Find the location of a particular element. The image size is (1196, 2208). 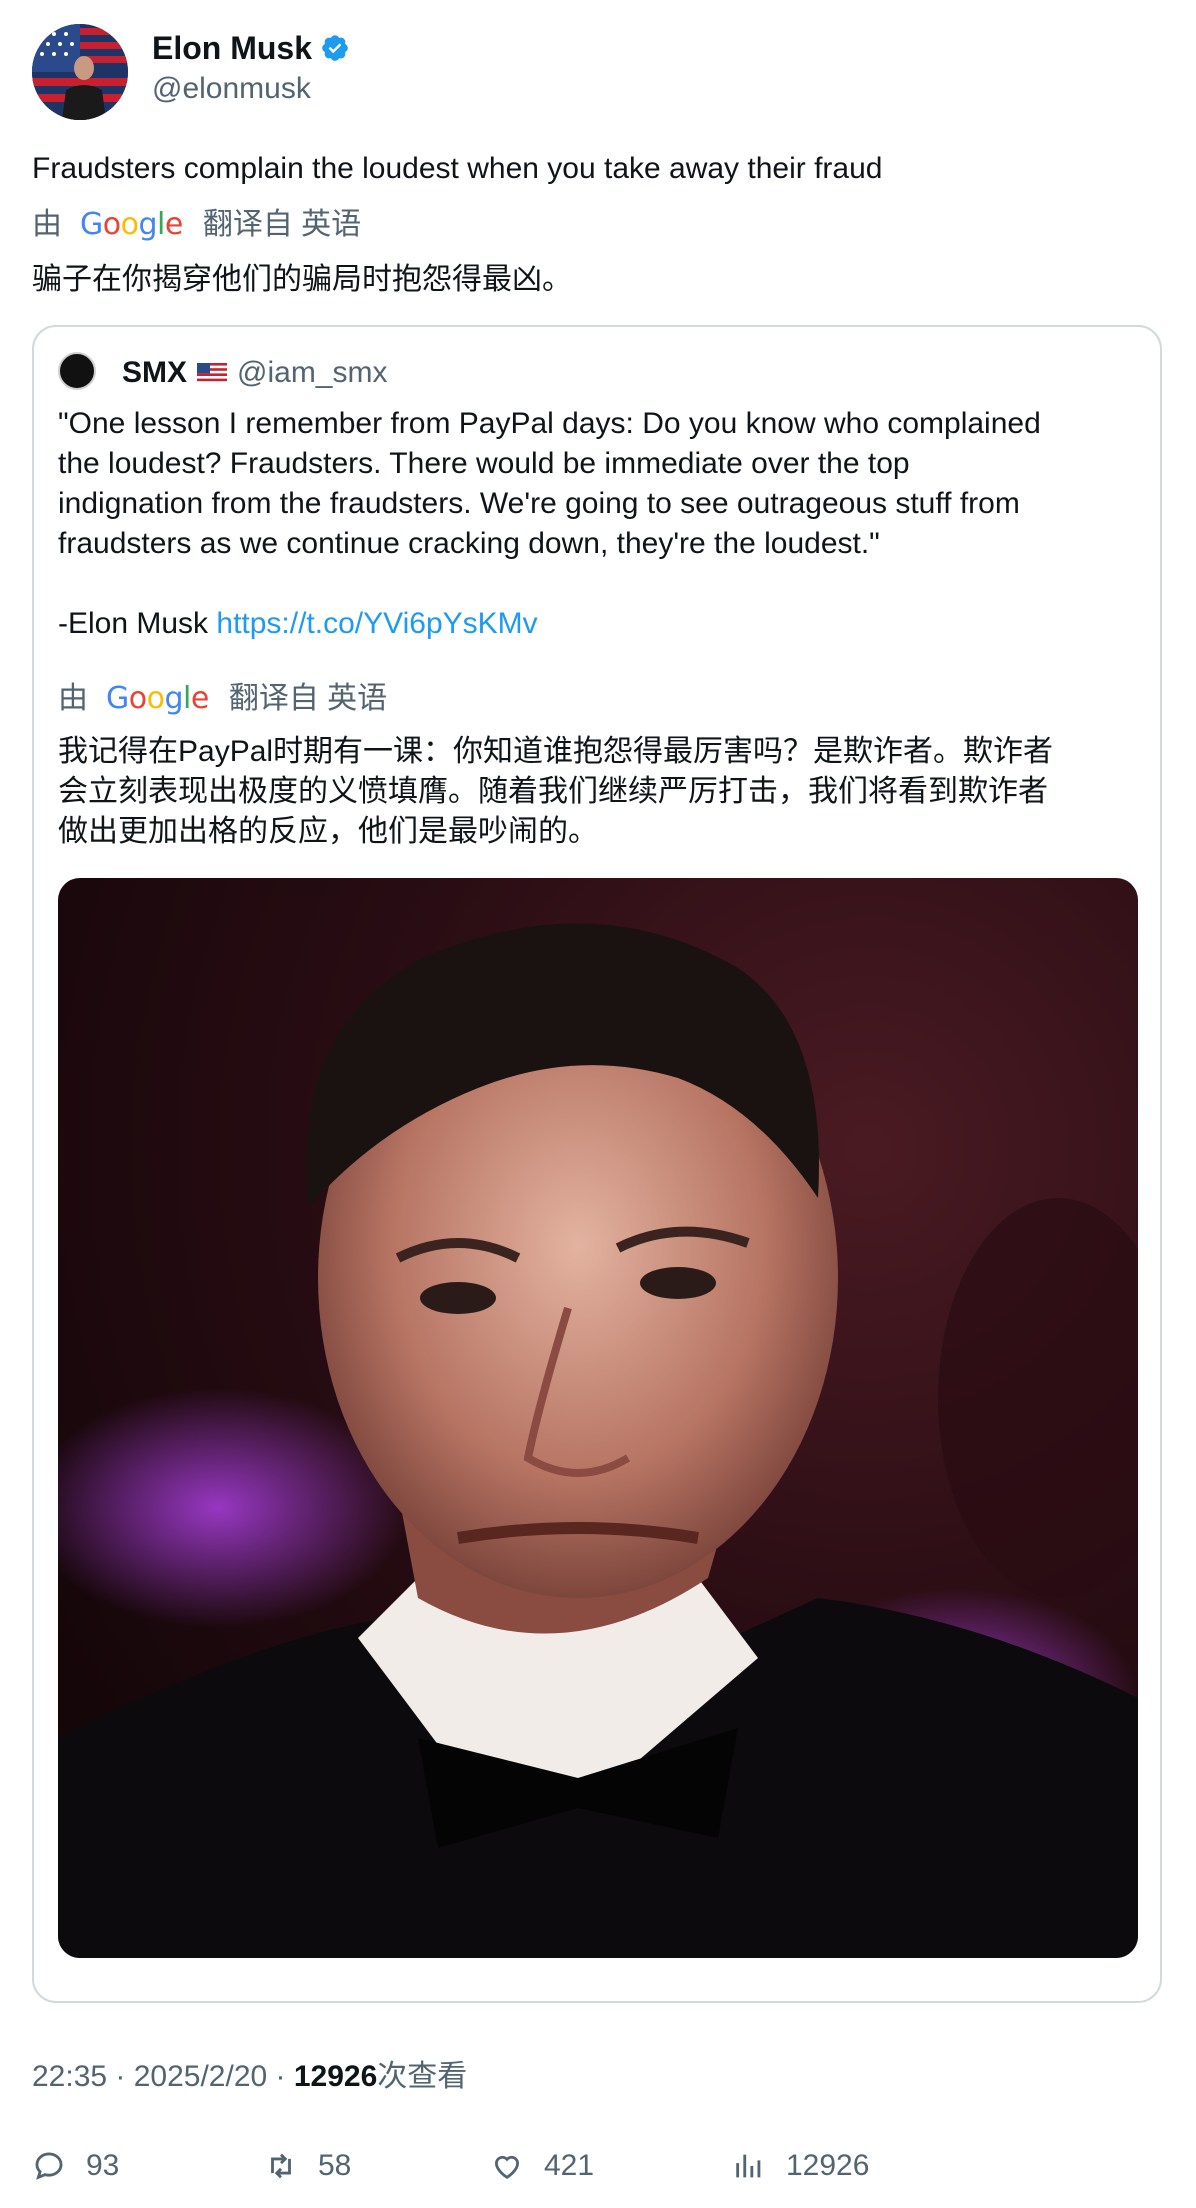

views-count: 12926 is located at coordinates (335, 2076).